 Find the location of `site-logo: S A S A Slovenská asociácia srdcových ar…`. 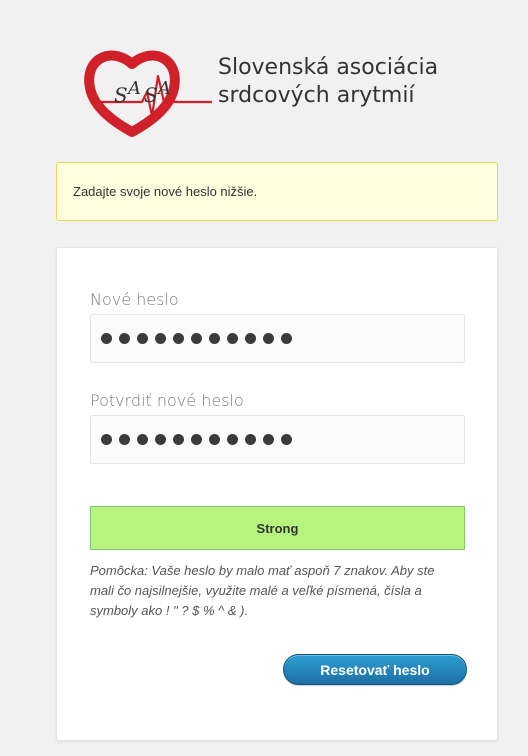

site-logo: S A S A Slovenská asociácia srdcových ar… is located at coordinates (284, 89).